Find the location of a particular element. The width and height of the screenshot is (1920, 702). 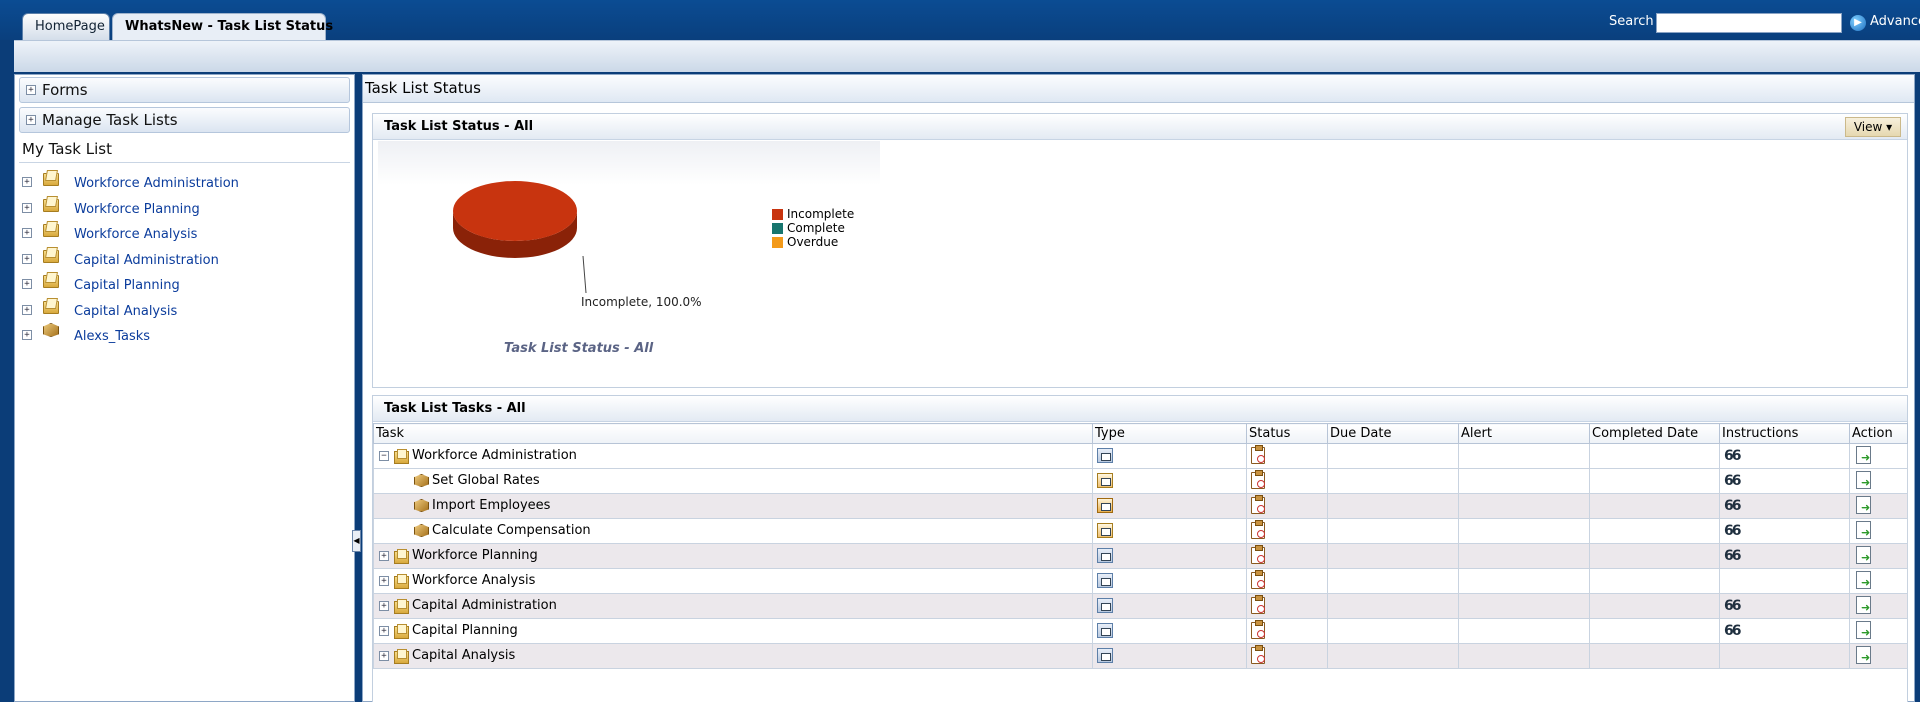

tree-item: + Workforce Administration is located at coordinates (180, 181).